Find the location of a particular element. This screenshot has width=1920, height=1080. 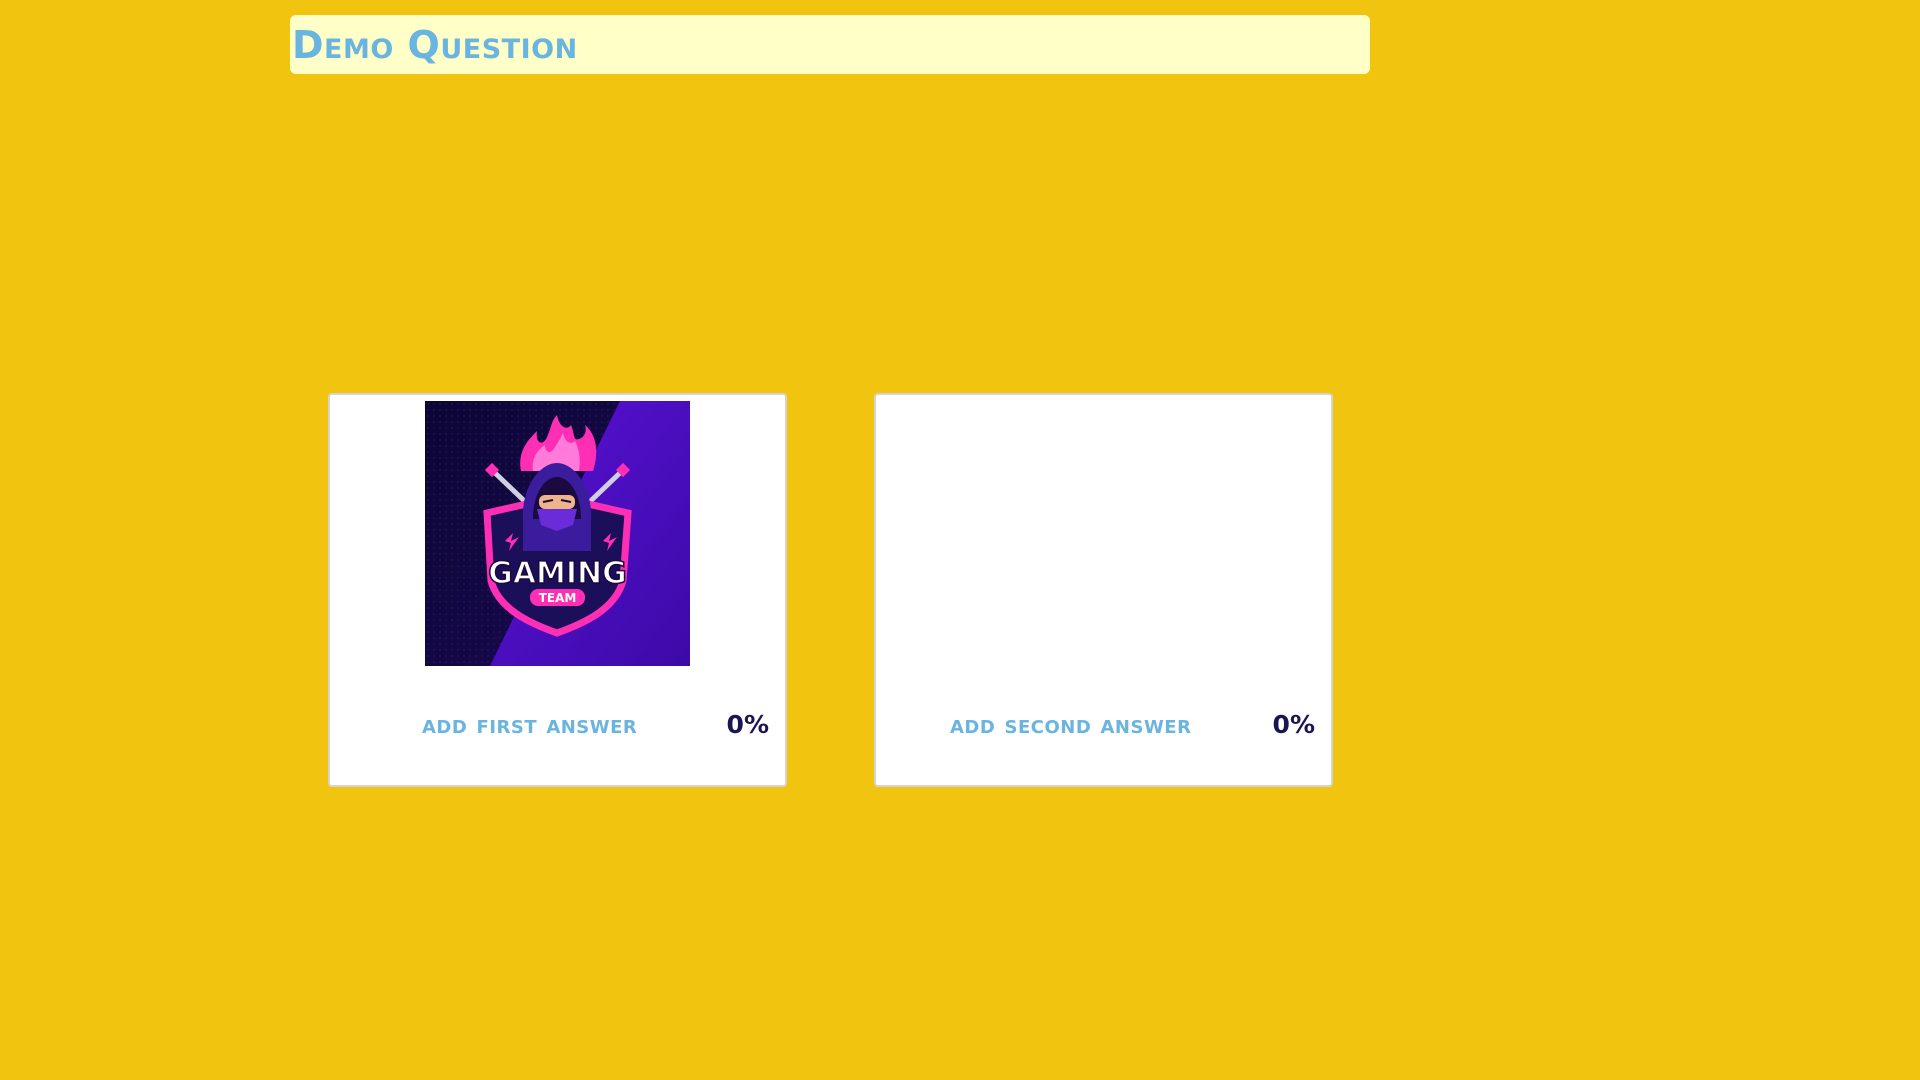

question-bar: Demo Question is located at coordinates (830, 44).